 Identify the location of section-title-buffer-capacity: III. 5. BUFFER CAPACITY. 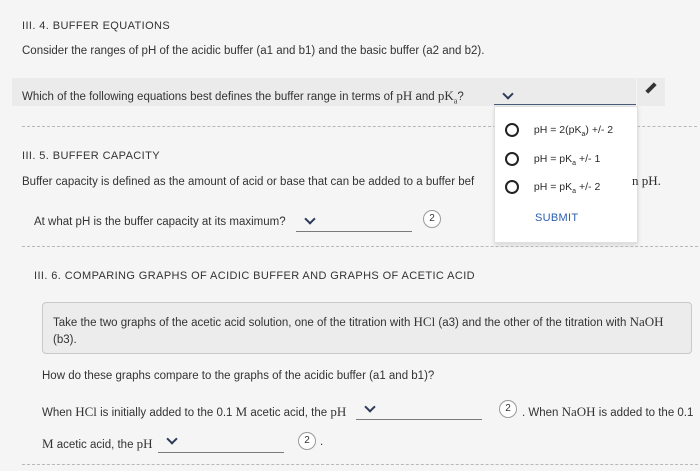
(91, 156).